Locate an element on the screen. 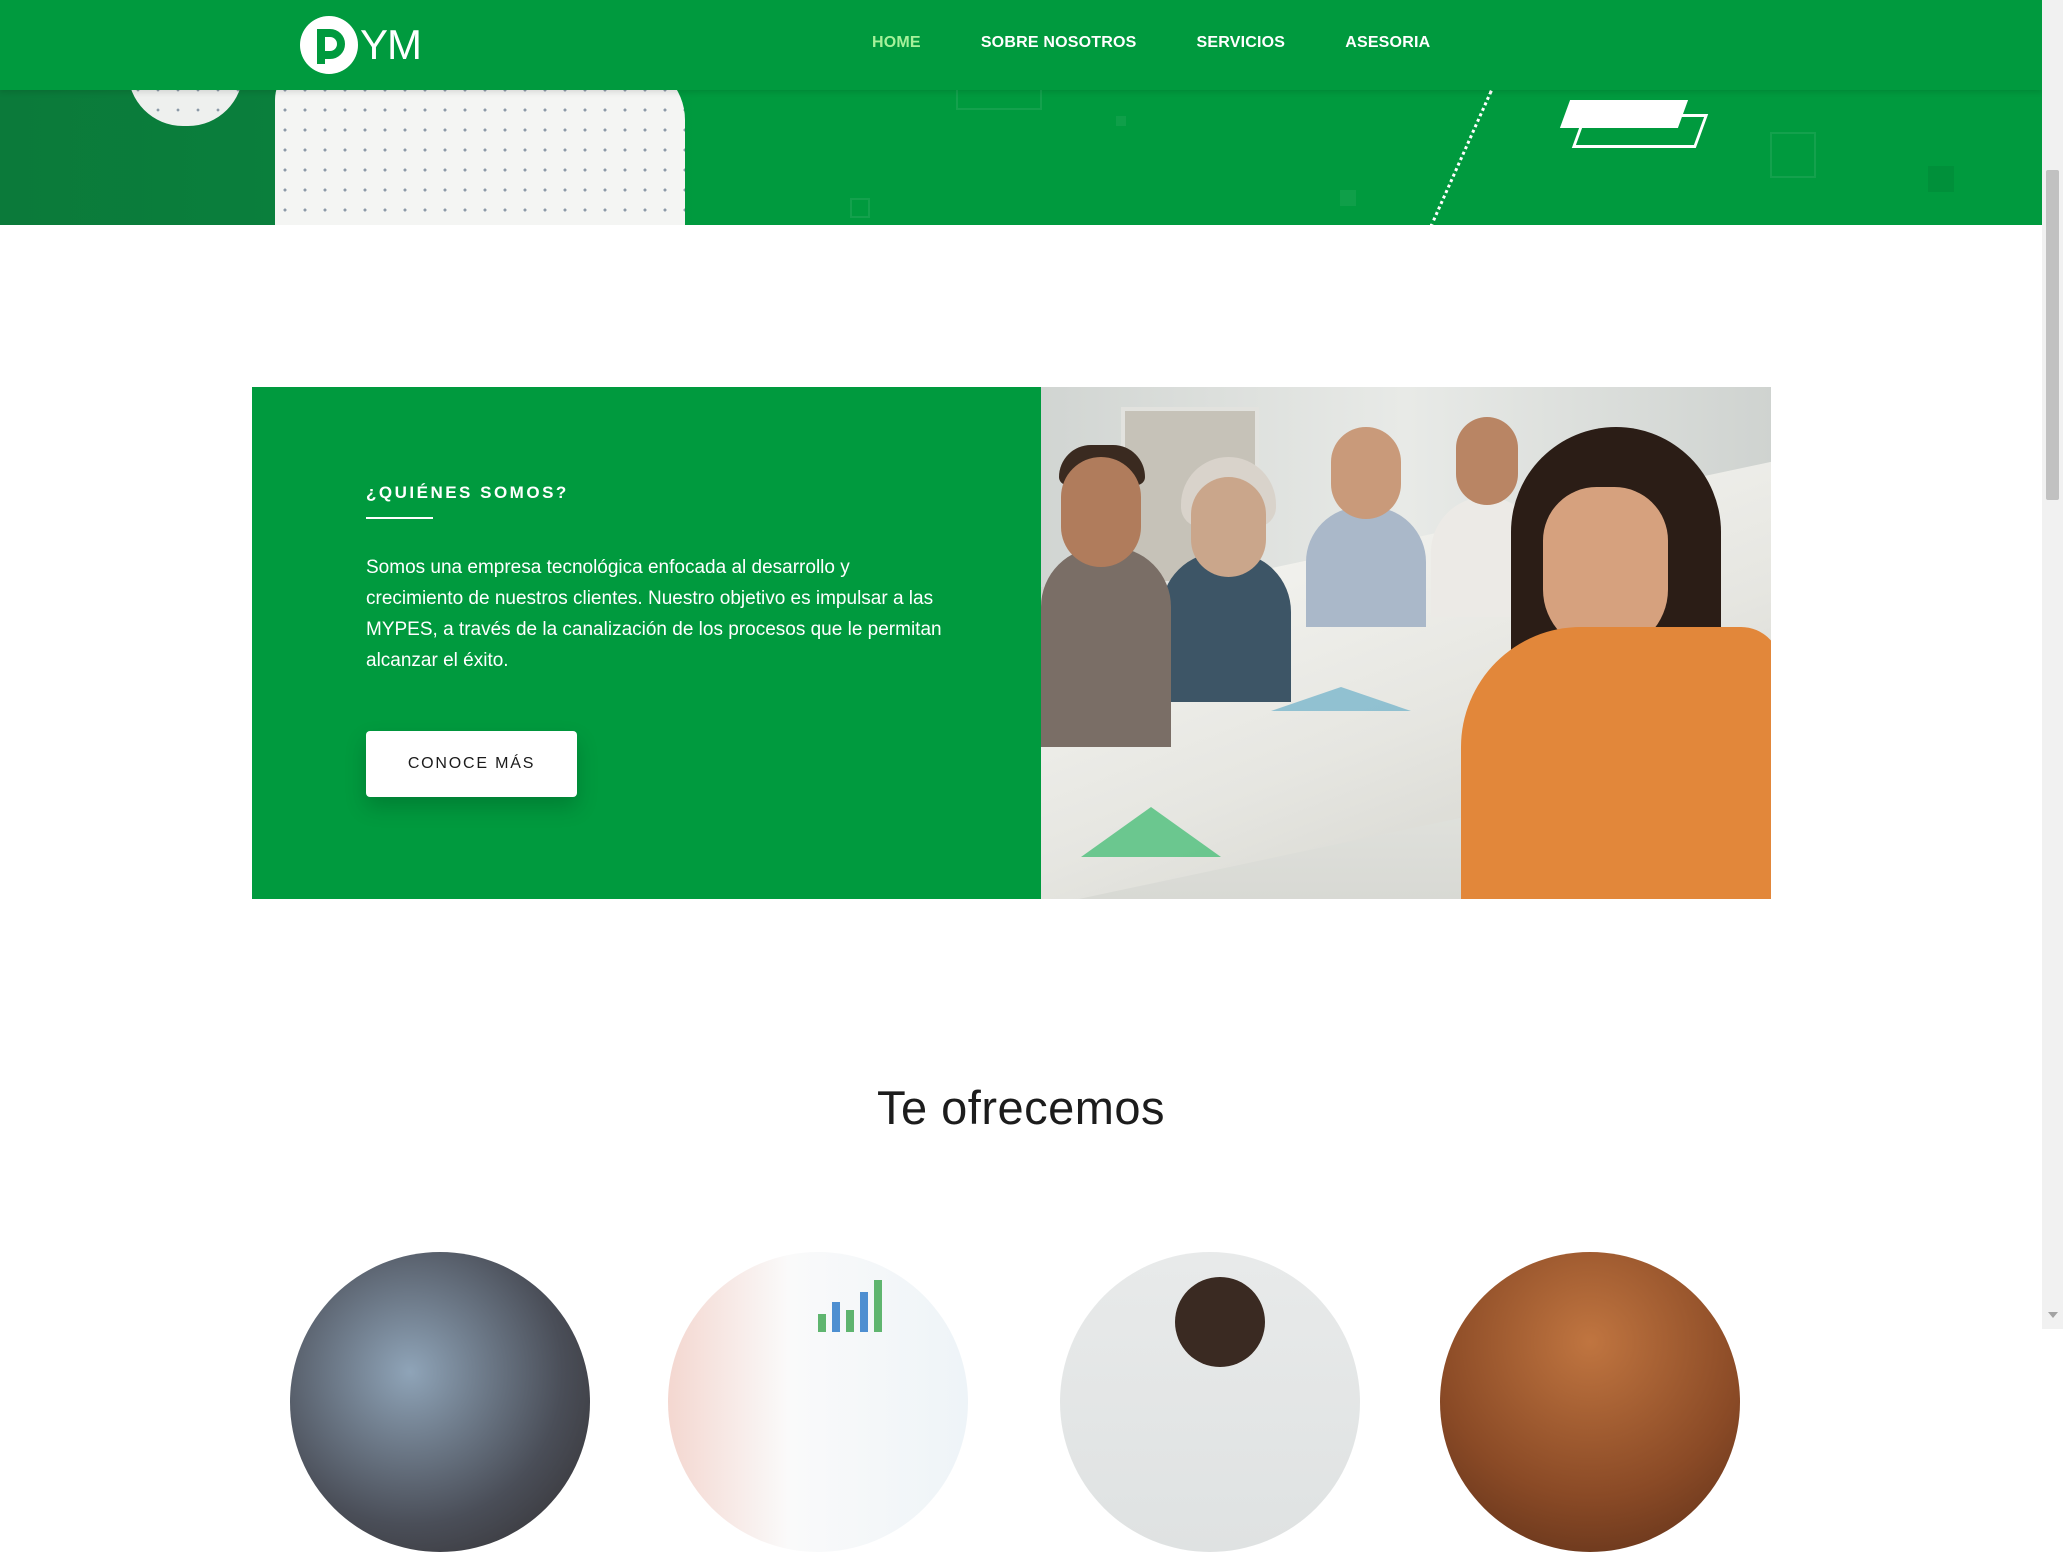  conoce-mas-button: CONOCE MÁS is located at coordinates (471, 764).